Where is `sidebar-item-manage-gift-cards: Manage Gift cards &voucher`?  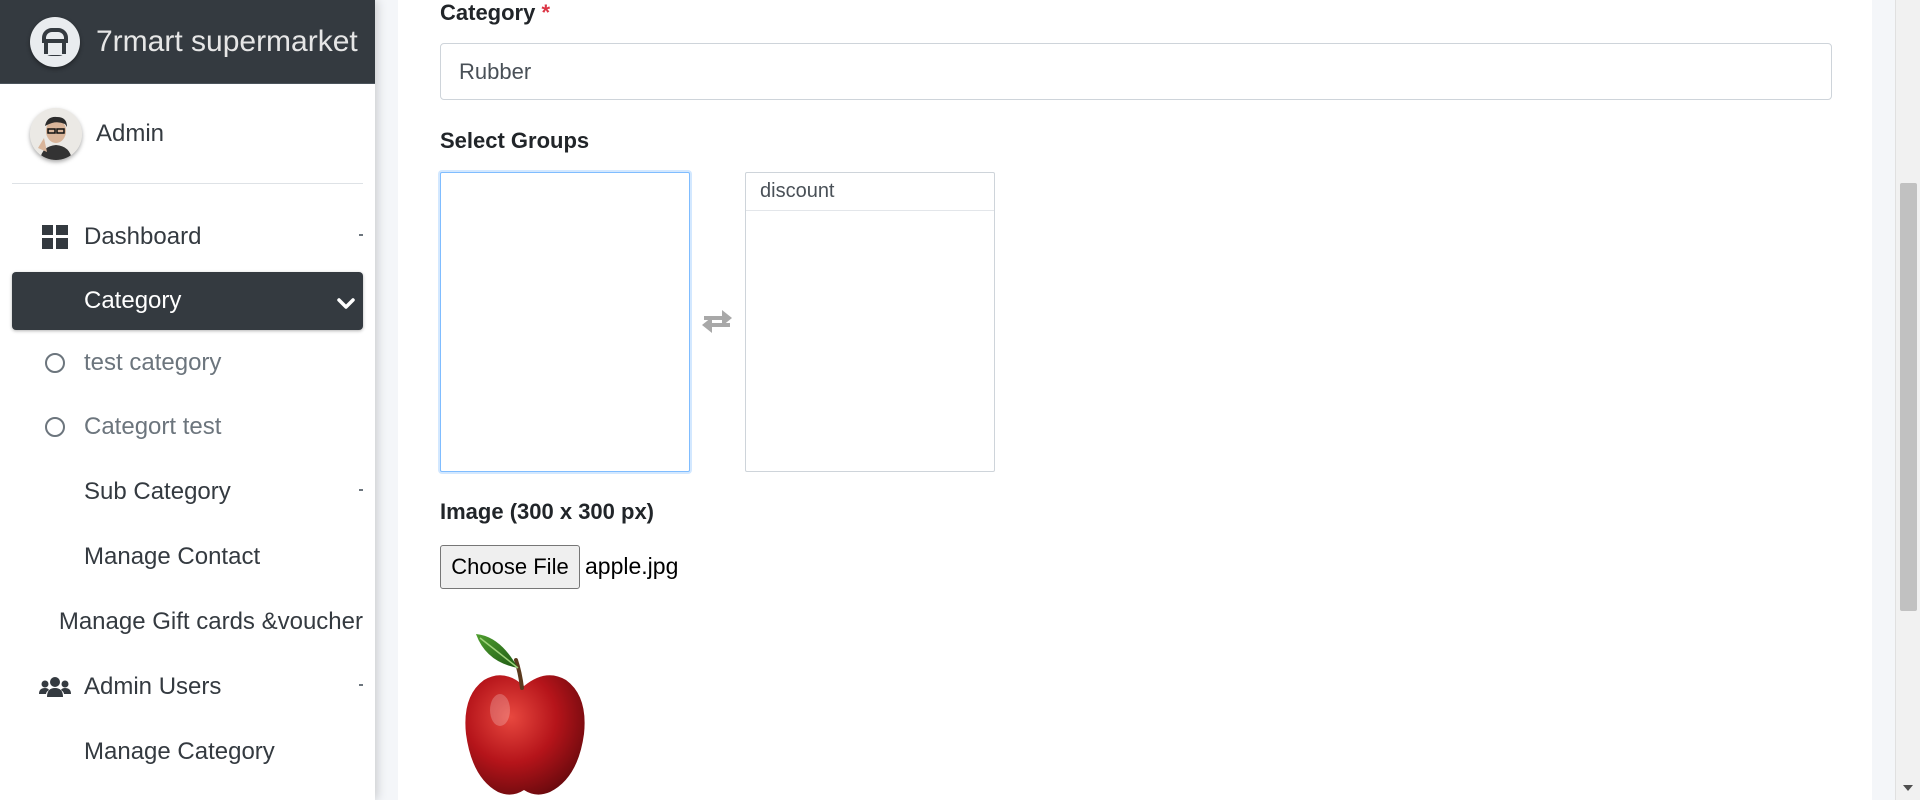 sidebar-item-manage-gift-cards: Manage Gift cards &voucher is located at coordinates (187, 622).